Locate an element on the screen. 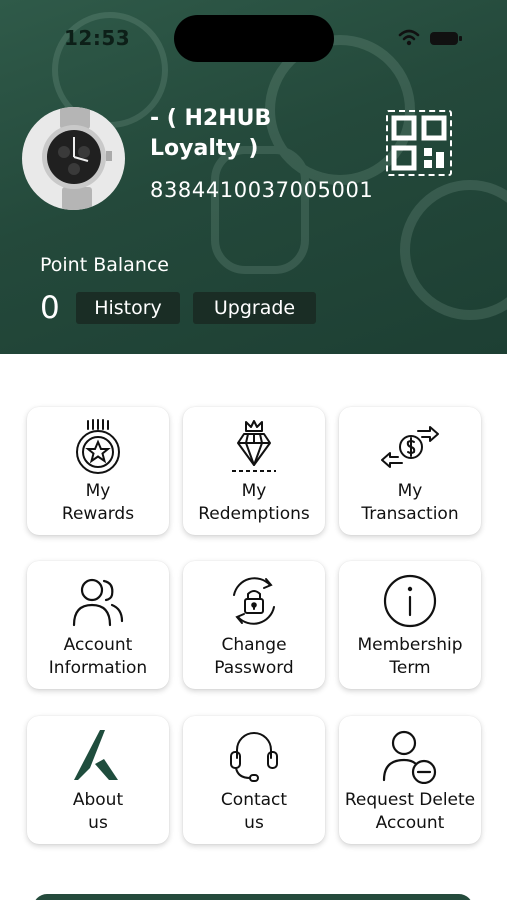  tile-request-delete-account: Request Delete Account is located at coordinates (410, 780).